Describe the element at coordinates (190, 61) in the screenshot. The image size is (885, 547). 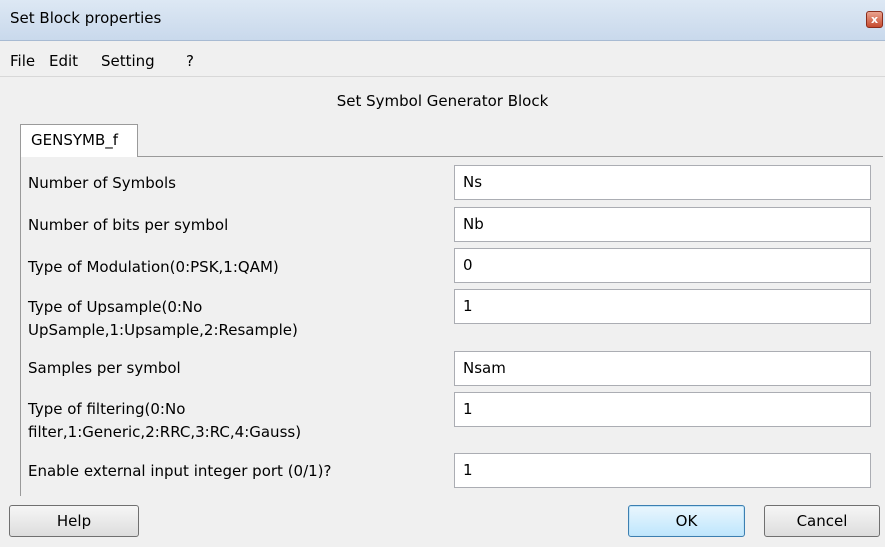
I see `menu-help: ?` at that location.